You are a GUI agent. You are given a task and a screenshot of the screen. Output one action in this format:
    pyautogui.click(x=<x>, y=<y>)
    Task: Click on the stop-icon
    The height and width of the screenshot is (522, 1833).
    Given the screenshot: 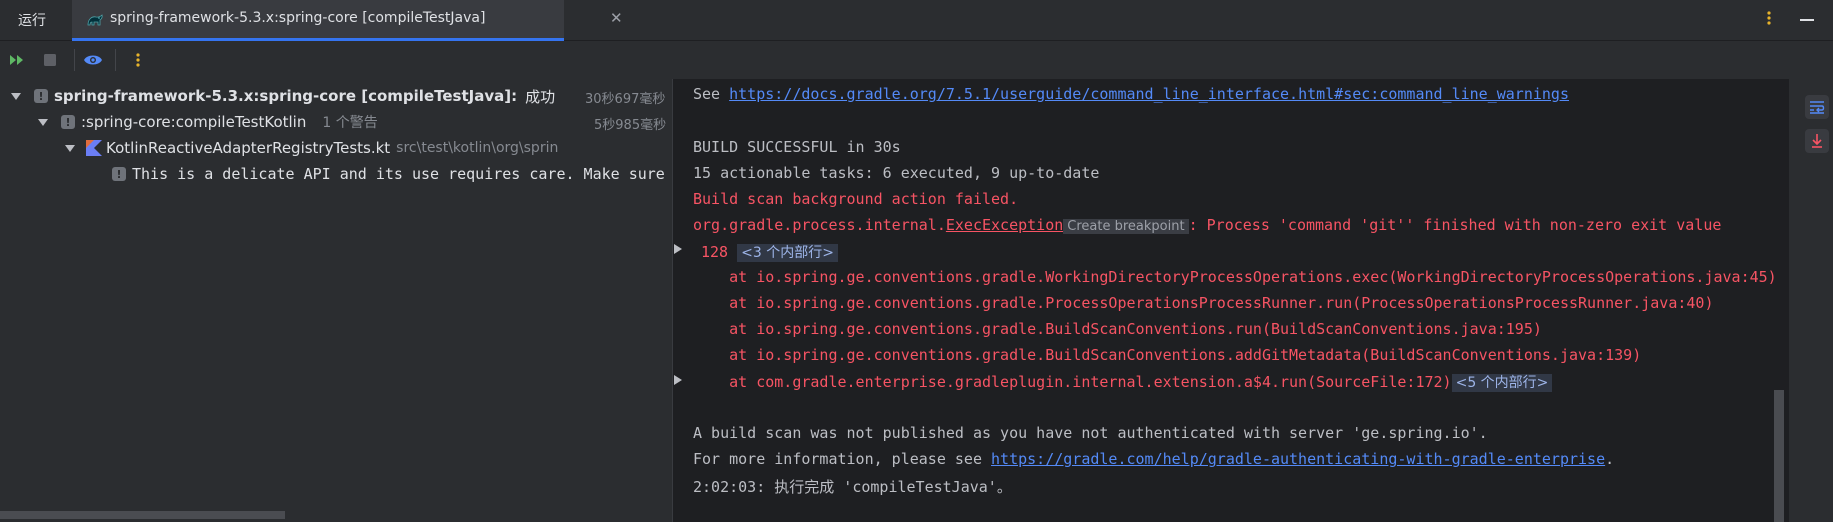 What is the action you would take?
    pyautogui.click(x=50, y=60)
    